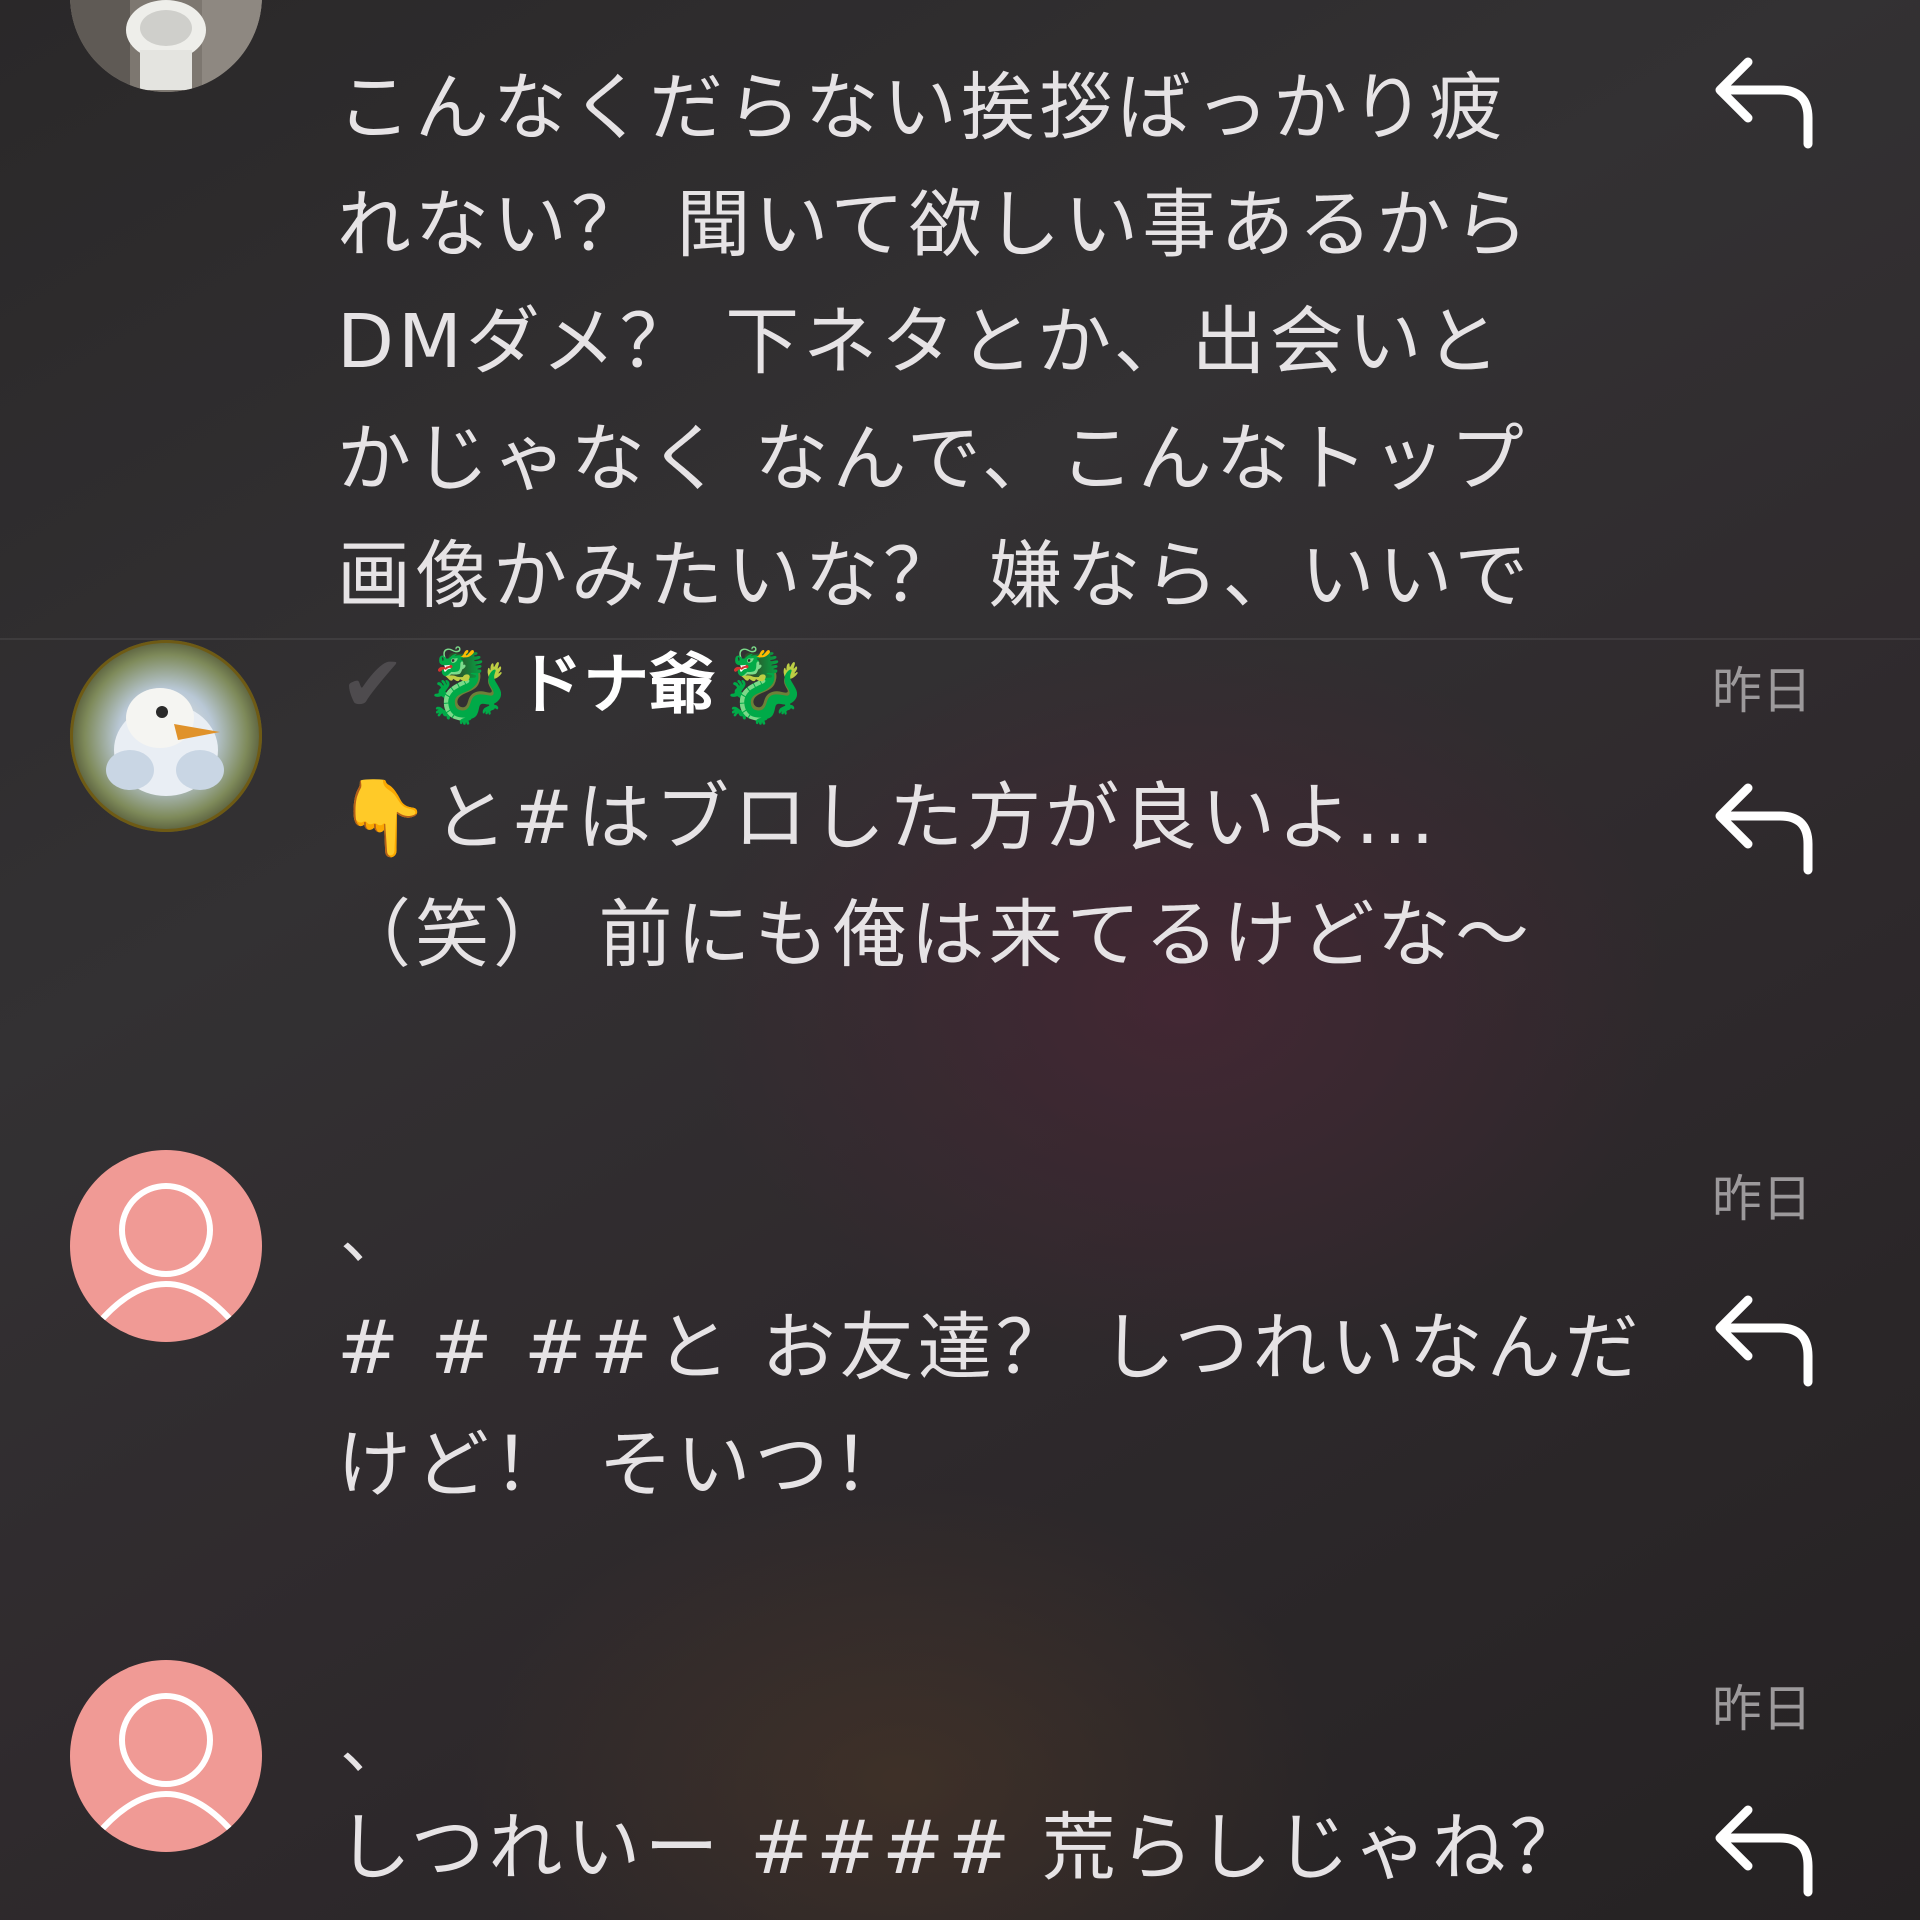 The image size is (1920, 1920). What do you see at coordinates (165, 742) in the screenshot?
I see `duck-character-icon` at bounding box center [165, 742].